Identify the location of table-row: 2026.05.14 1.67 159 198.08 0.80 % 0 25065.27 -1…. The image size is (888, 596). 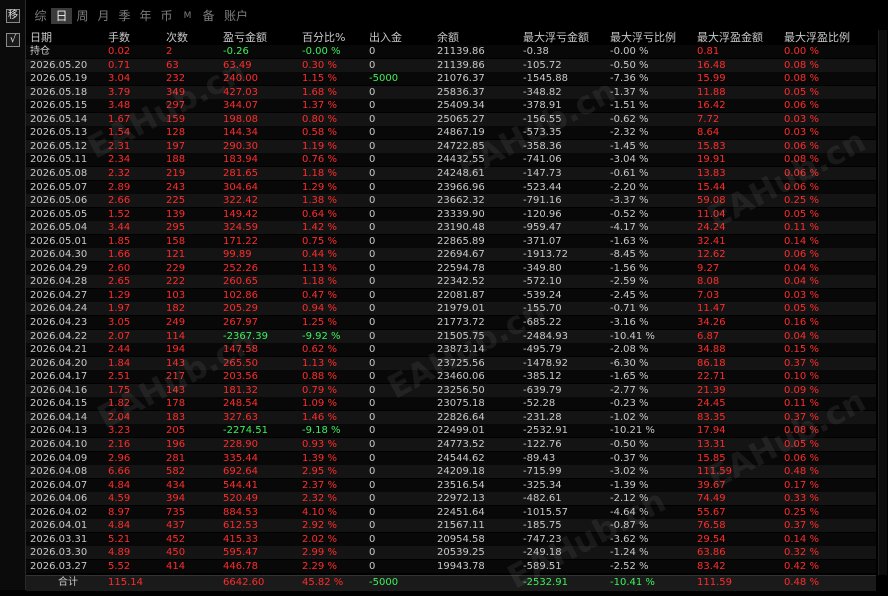
(451, 119).